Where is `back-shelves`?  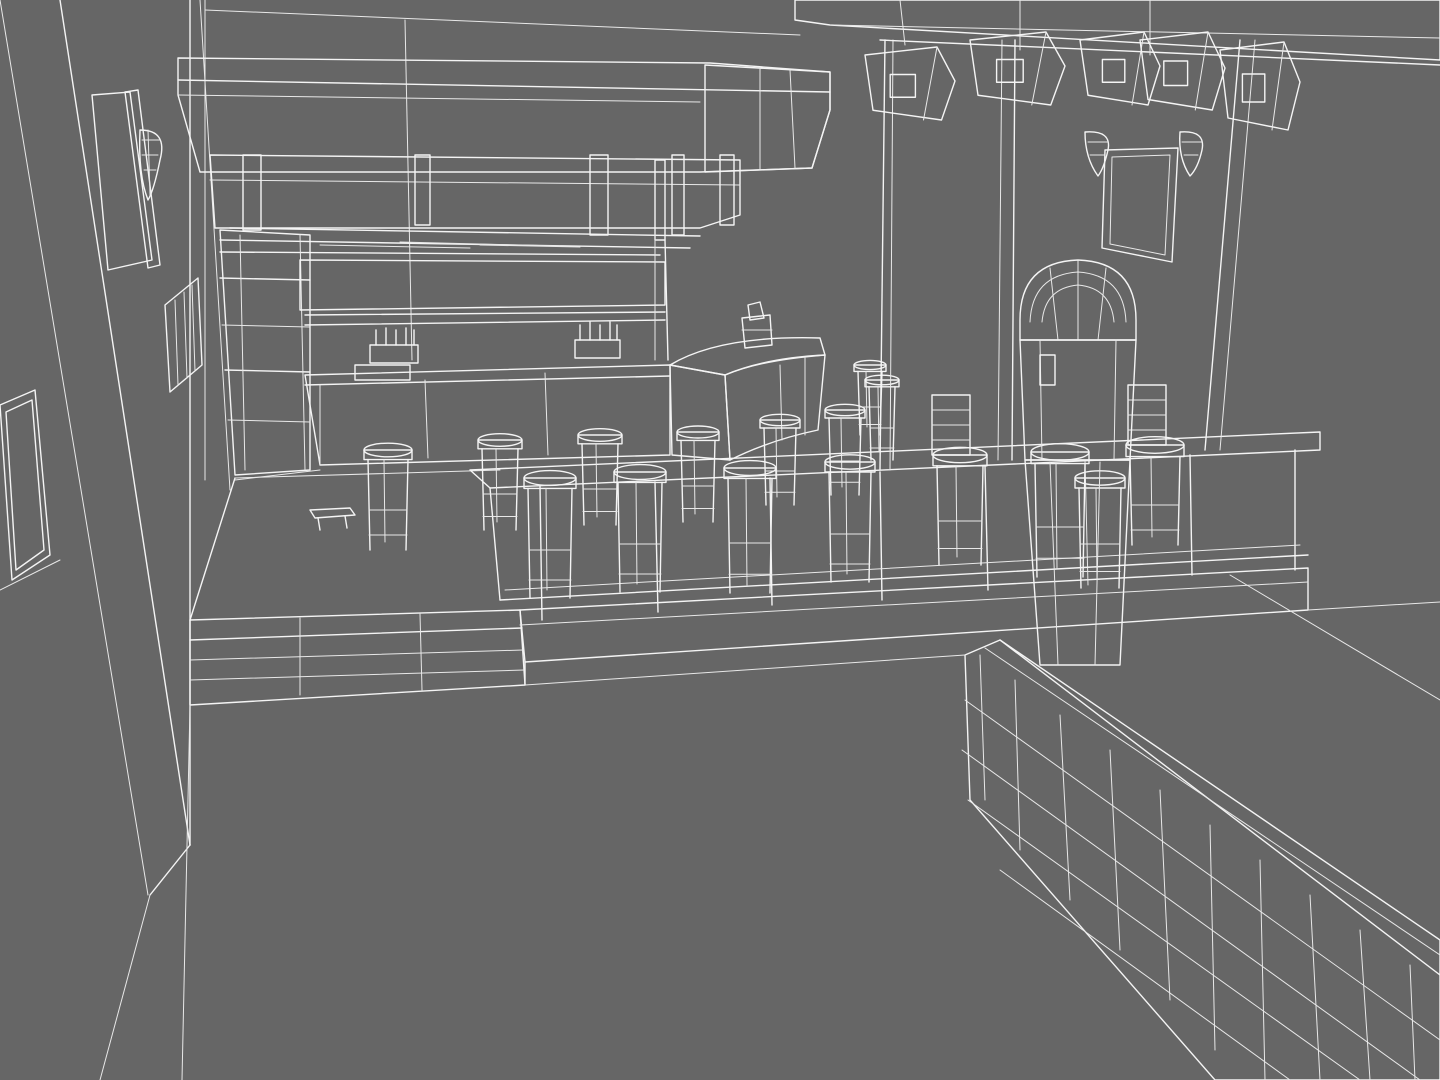
back-shelves is located at coordinates (444, 352).